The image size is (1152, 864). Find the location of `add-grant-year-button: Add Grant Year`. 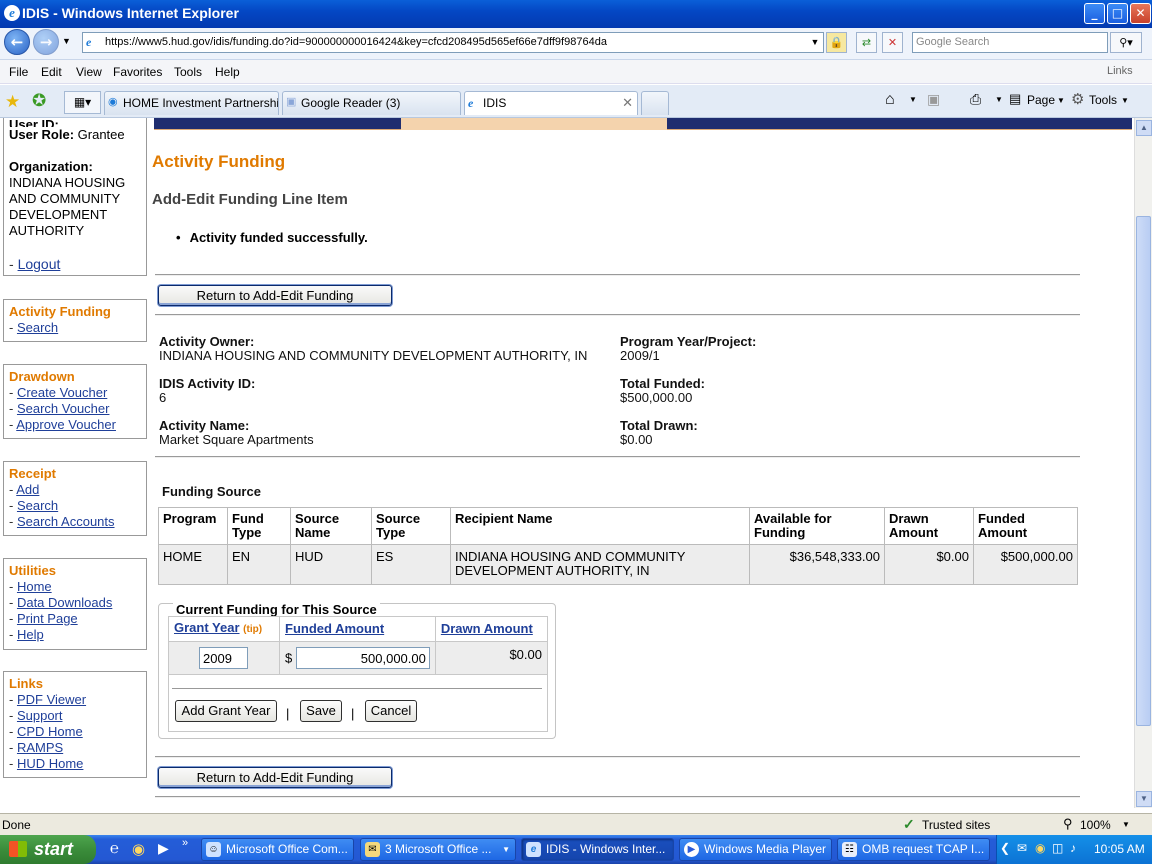

add-grant-year-button: Add Grant Year is located at coordinates (226, 711).